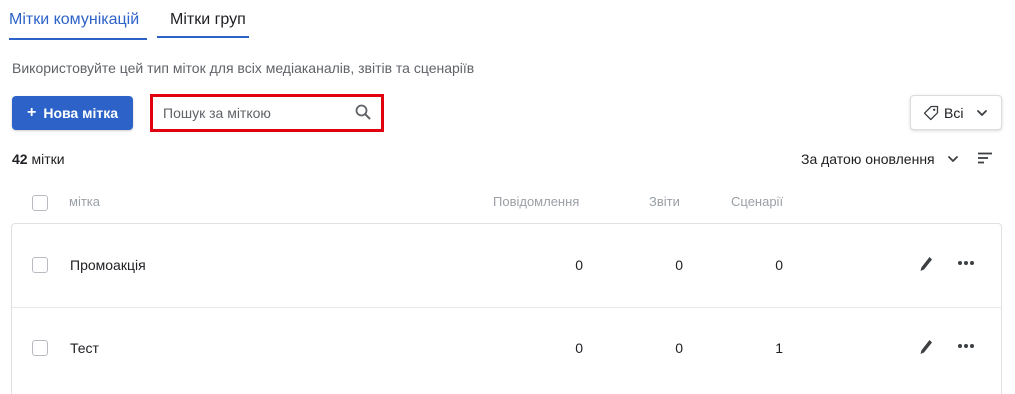 The width and height of the screenshot is (1015, 394). What do you see at coordinates (80, 113) in the screenshot?
I see `add-label-button-text: Нова мітка` at bounding box center [80, 113].